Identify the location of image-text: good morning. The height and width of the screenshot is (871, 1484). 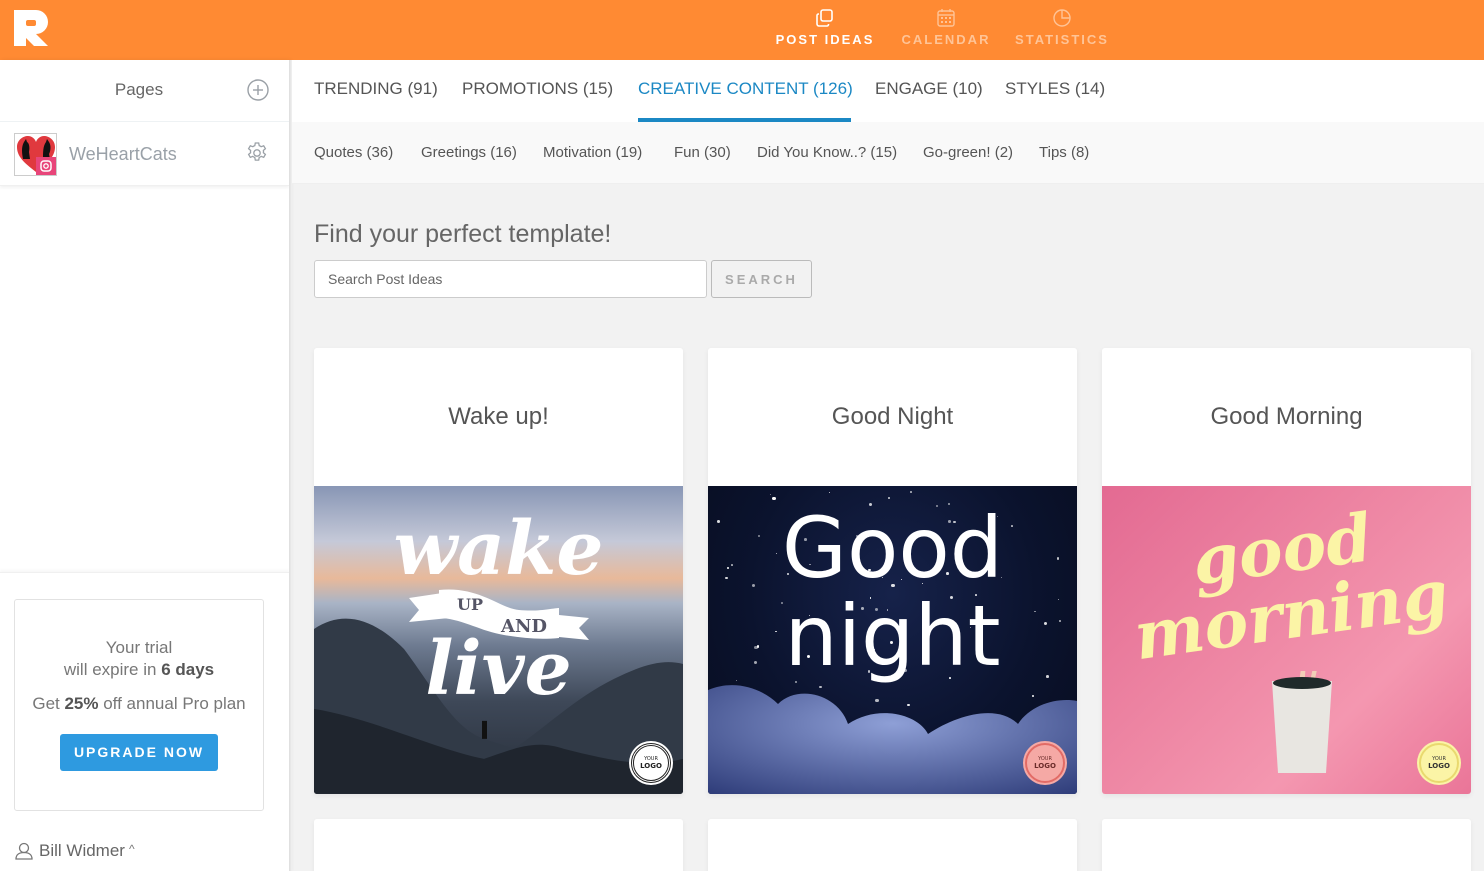
(1286, 583).